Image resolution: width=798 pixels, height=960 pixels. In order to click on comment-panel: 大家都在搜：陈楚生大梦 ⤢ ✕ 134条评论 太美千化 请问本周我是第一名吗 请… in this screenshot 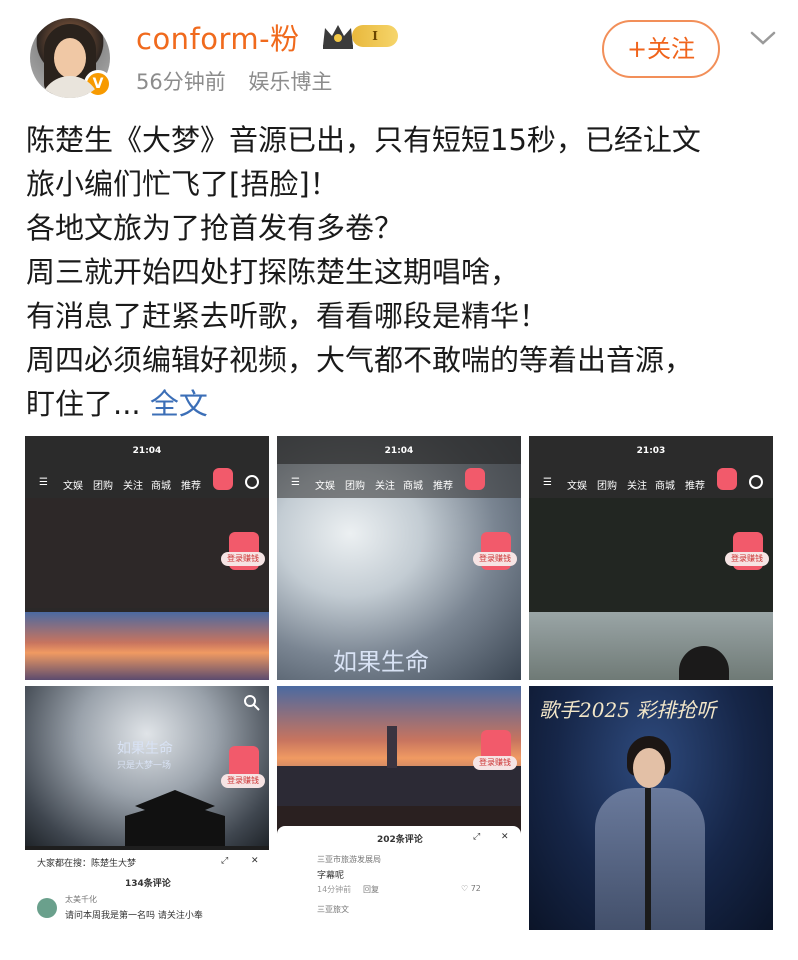, I will do `click(147, 890)`.